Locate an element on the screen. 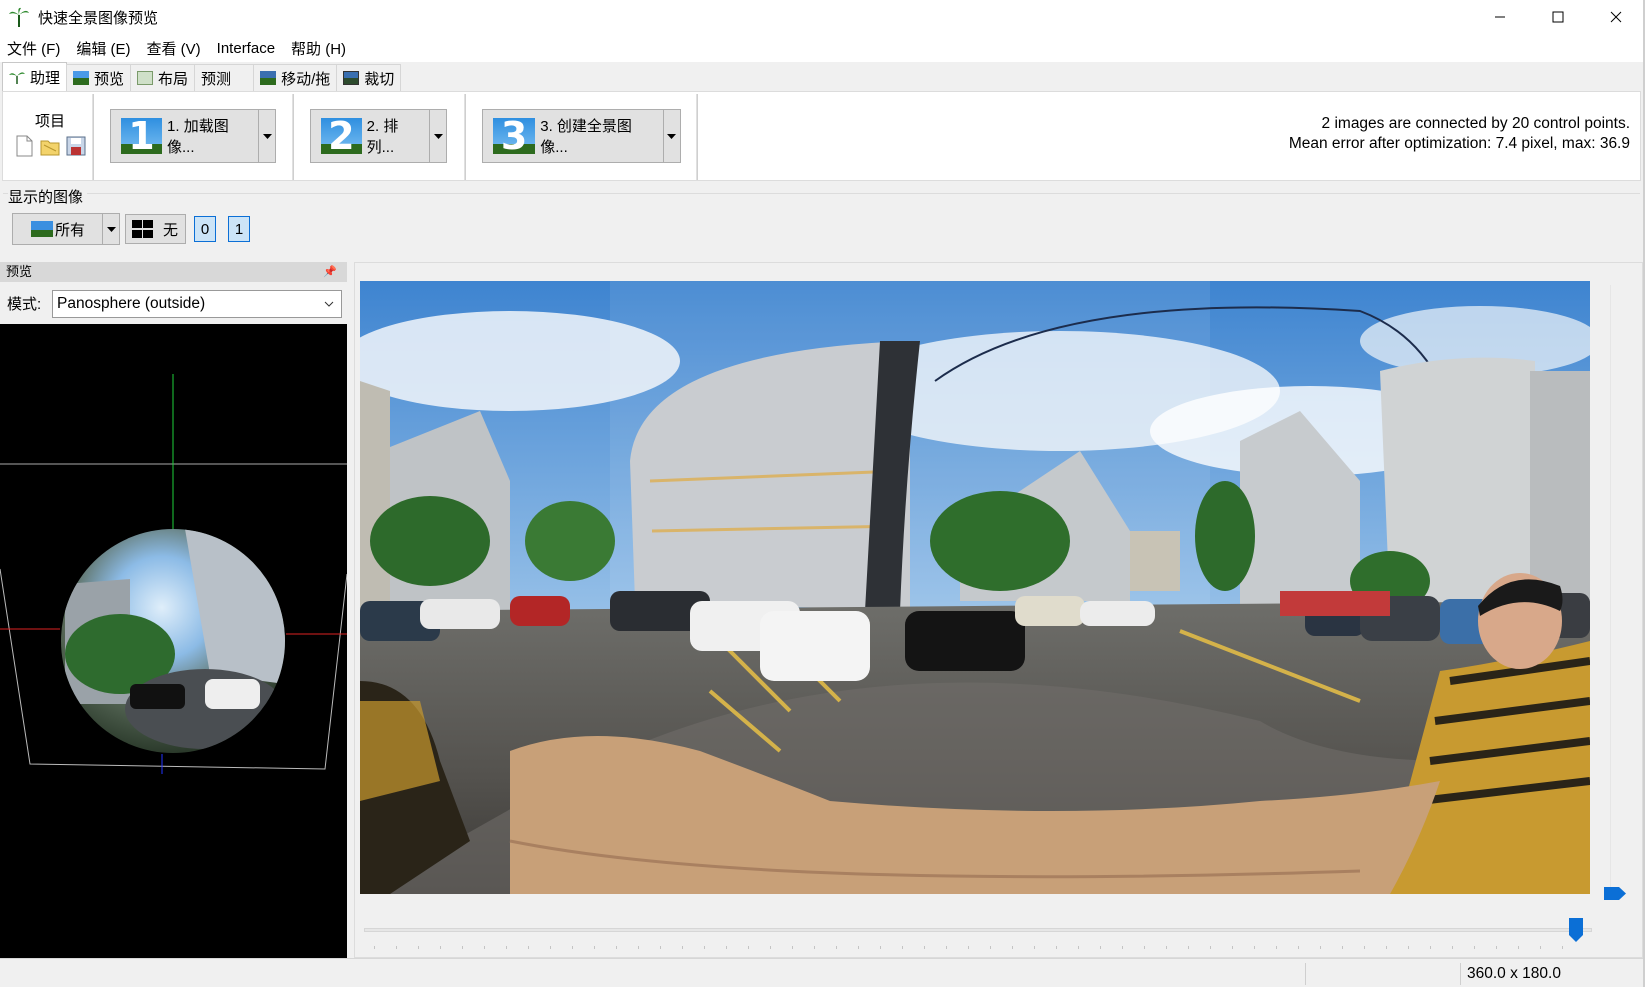 The width and height of the screenshot is (1645, 987). tab-preview: 预览 is located at coordinates (99, 77).